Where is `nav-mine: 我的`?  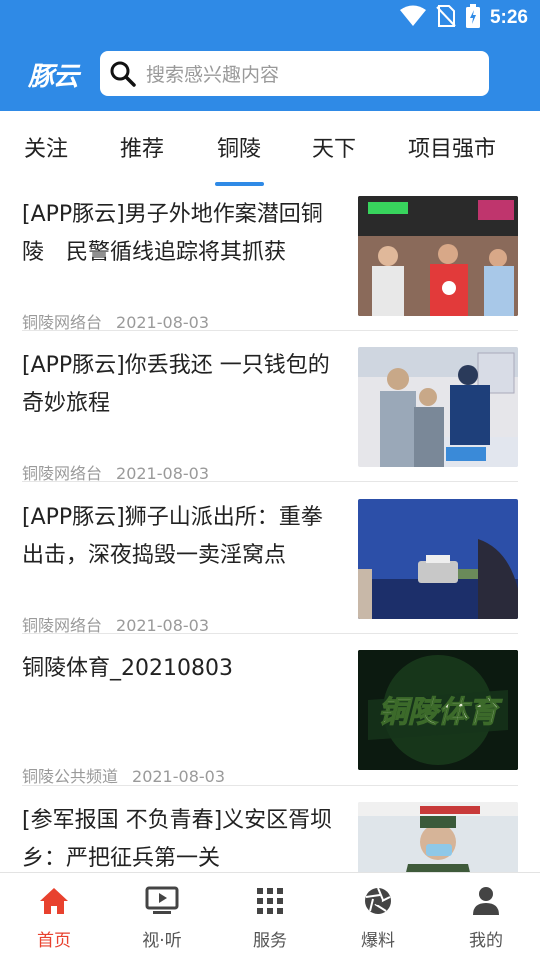
nav-mine: 我的 is located at coordinates (486, 916).